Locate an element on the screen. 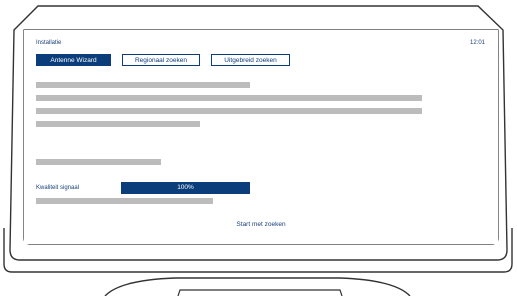 Image resolution: width=517 pixels, height=296 pixels. signal-quality-value: 100% is located at coordinates (185, 187).